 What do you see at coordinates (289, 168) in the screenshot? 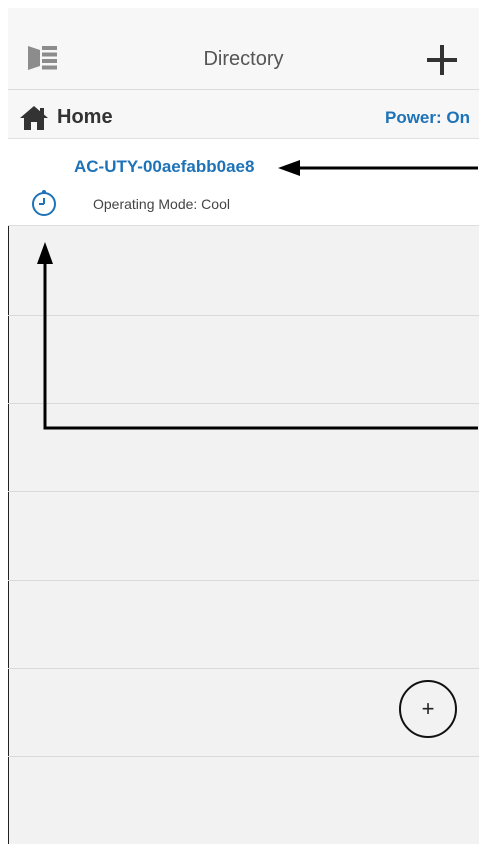
I see `arrow-head-device-name` at bounding box center [289, 168].